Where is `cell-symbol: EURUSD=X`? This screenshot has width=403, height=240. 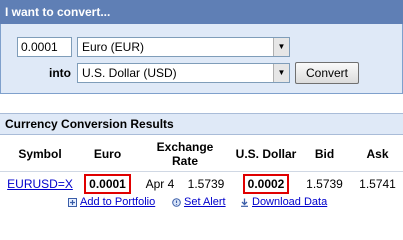 cell-symbol: EURUSD=X is located at coordinates (40, 184).